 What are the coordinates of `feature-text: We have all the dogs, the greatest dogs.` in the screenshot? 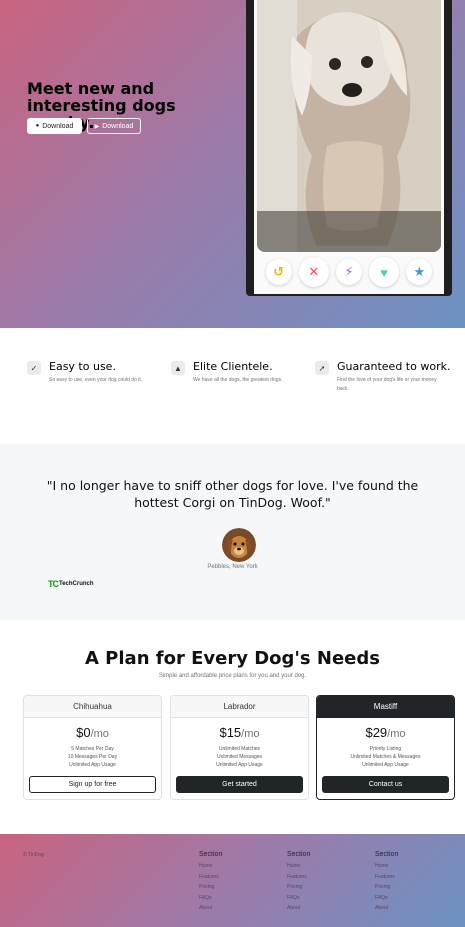 It's located at (238, 380).